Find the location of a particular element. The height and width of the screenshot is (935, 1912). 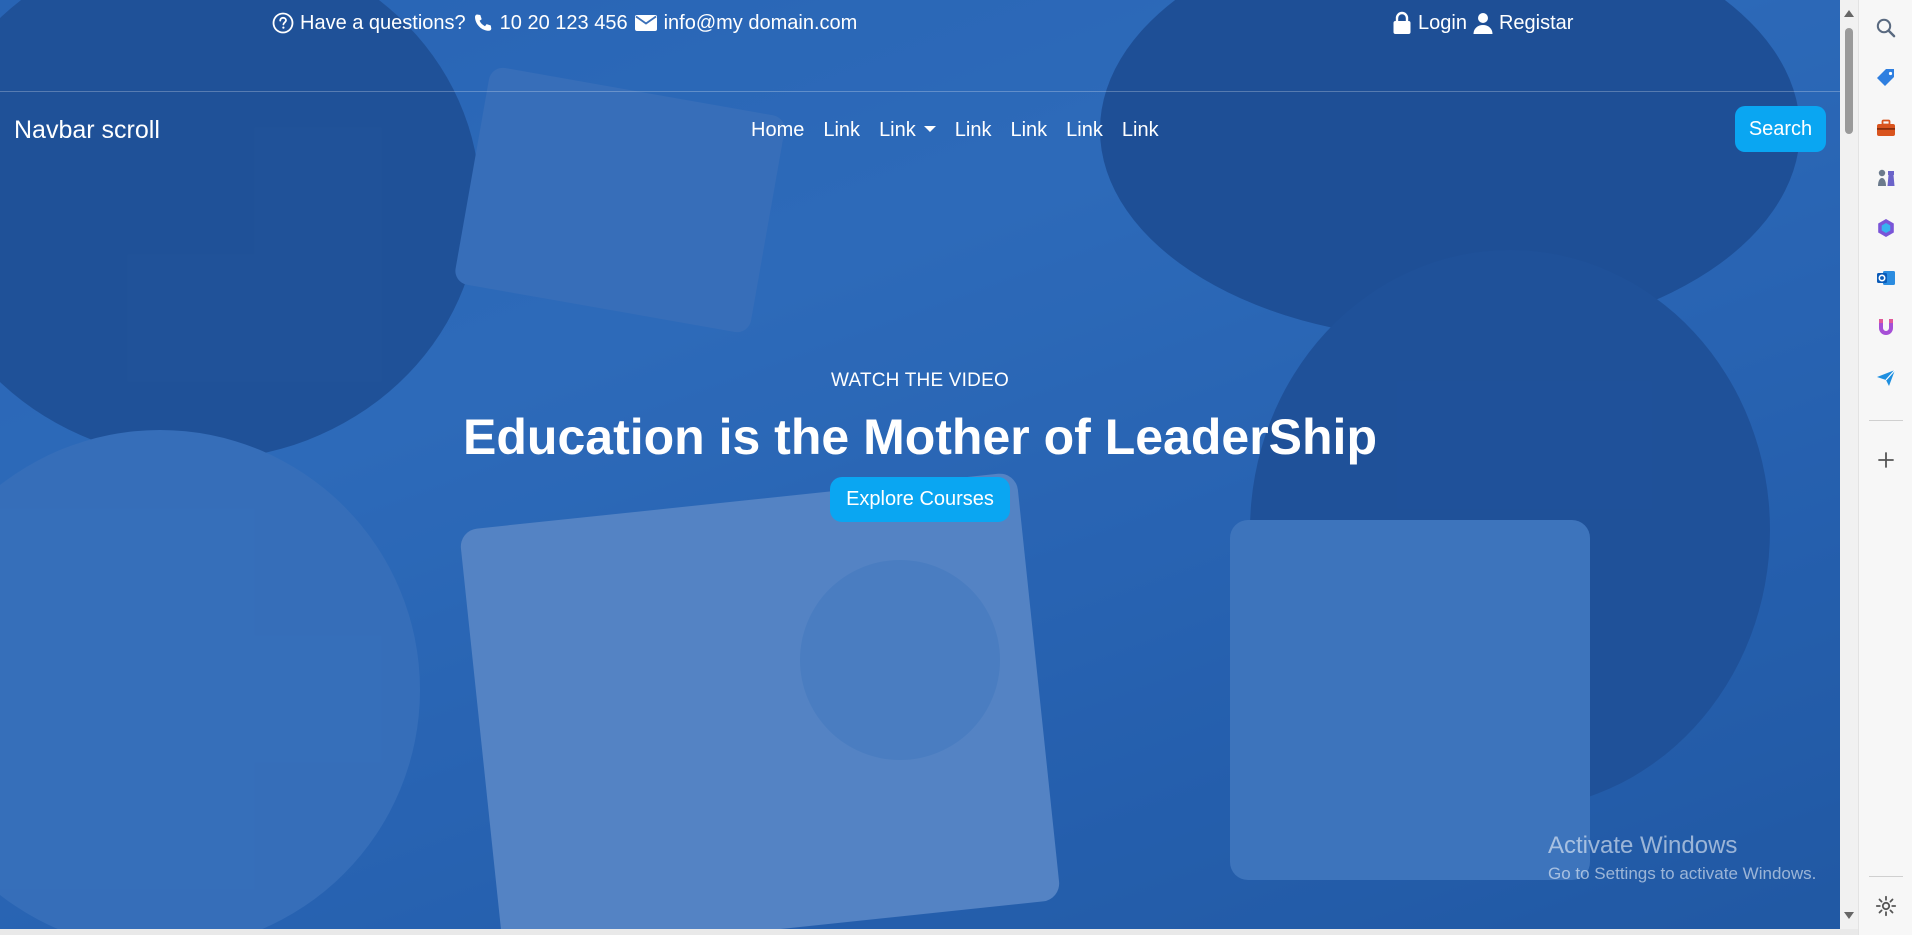

nav-link-1: Link is located at coordinates (842, 130).